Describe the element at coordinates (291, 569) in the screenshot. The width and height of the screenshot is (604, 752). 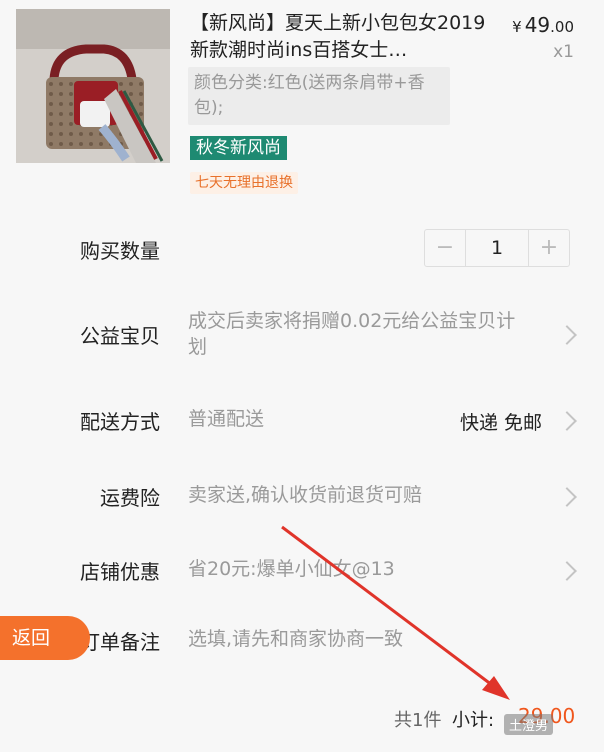
I see `coupon-text: 省20元:爆单小仙女@13` at that location.